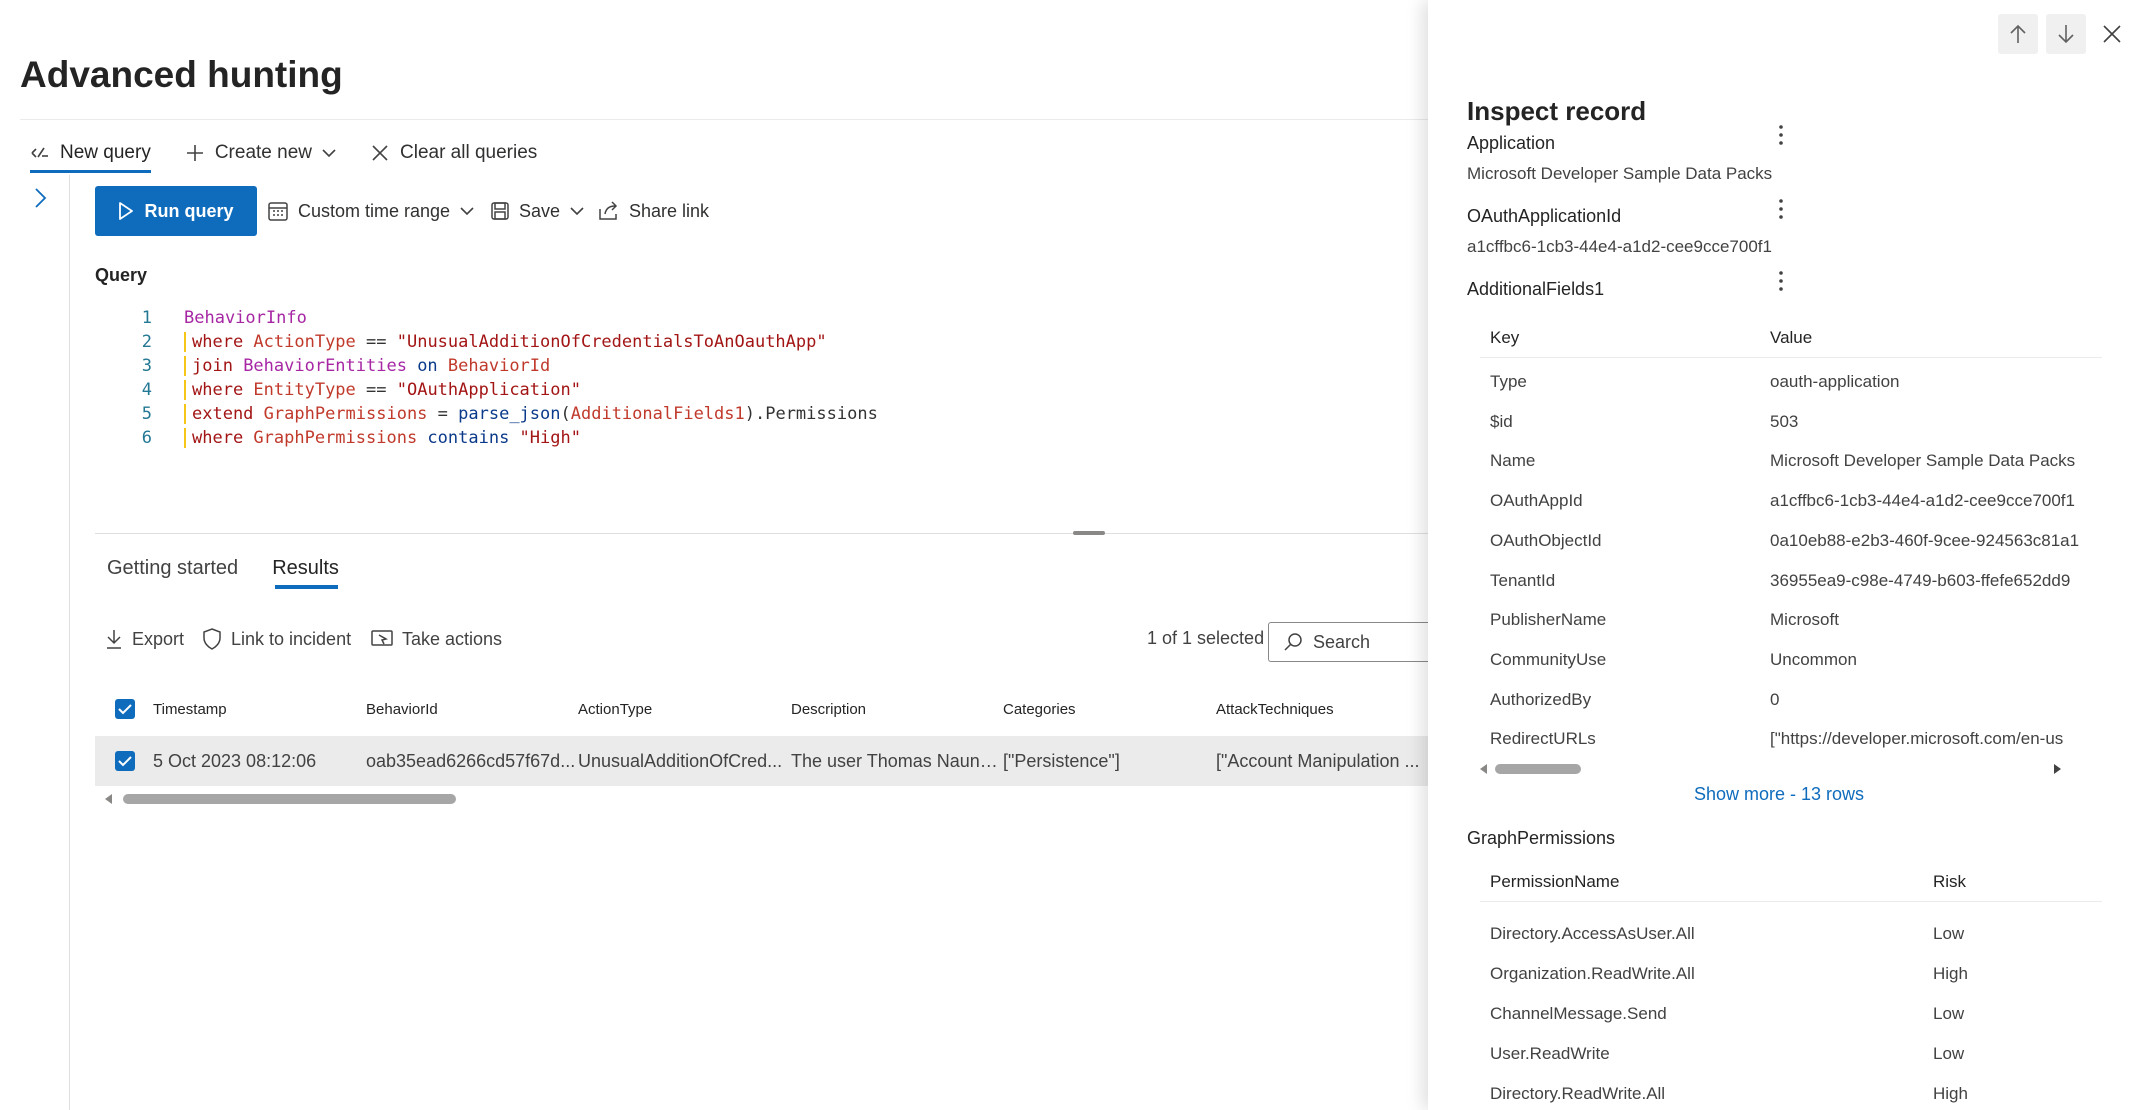 The height and width of the screenshot is (1110, 2130). What do you see at coordinates (176, 211) in the screenshot?
I see `run-query-button: Run query` at bounding box center [176, 211].